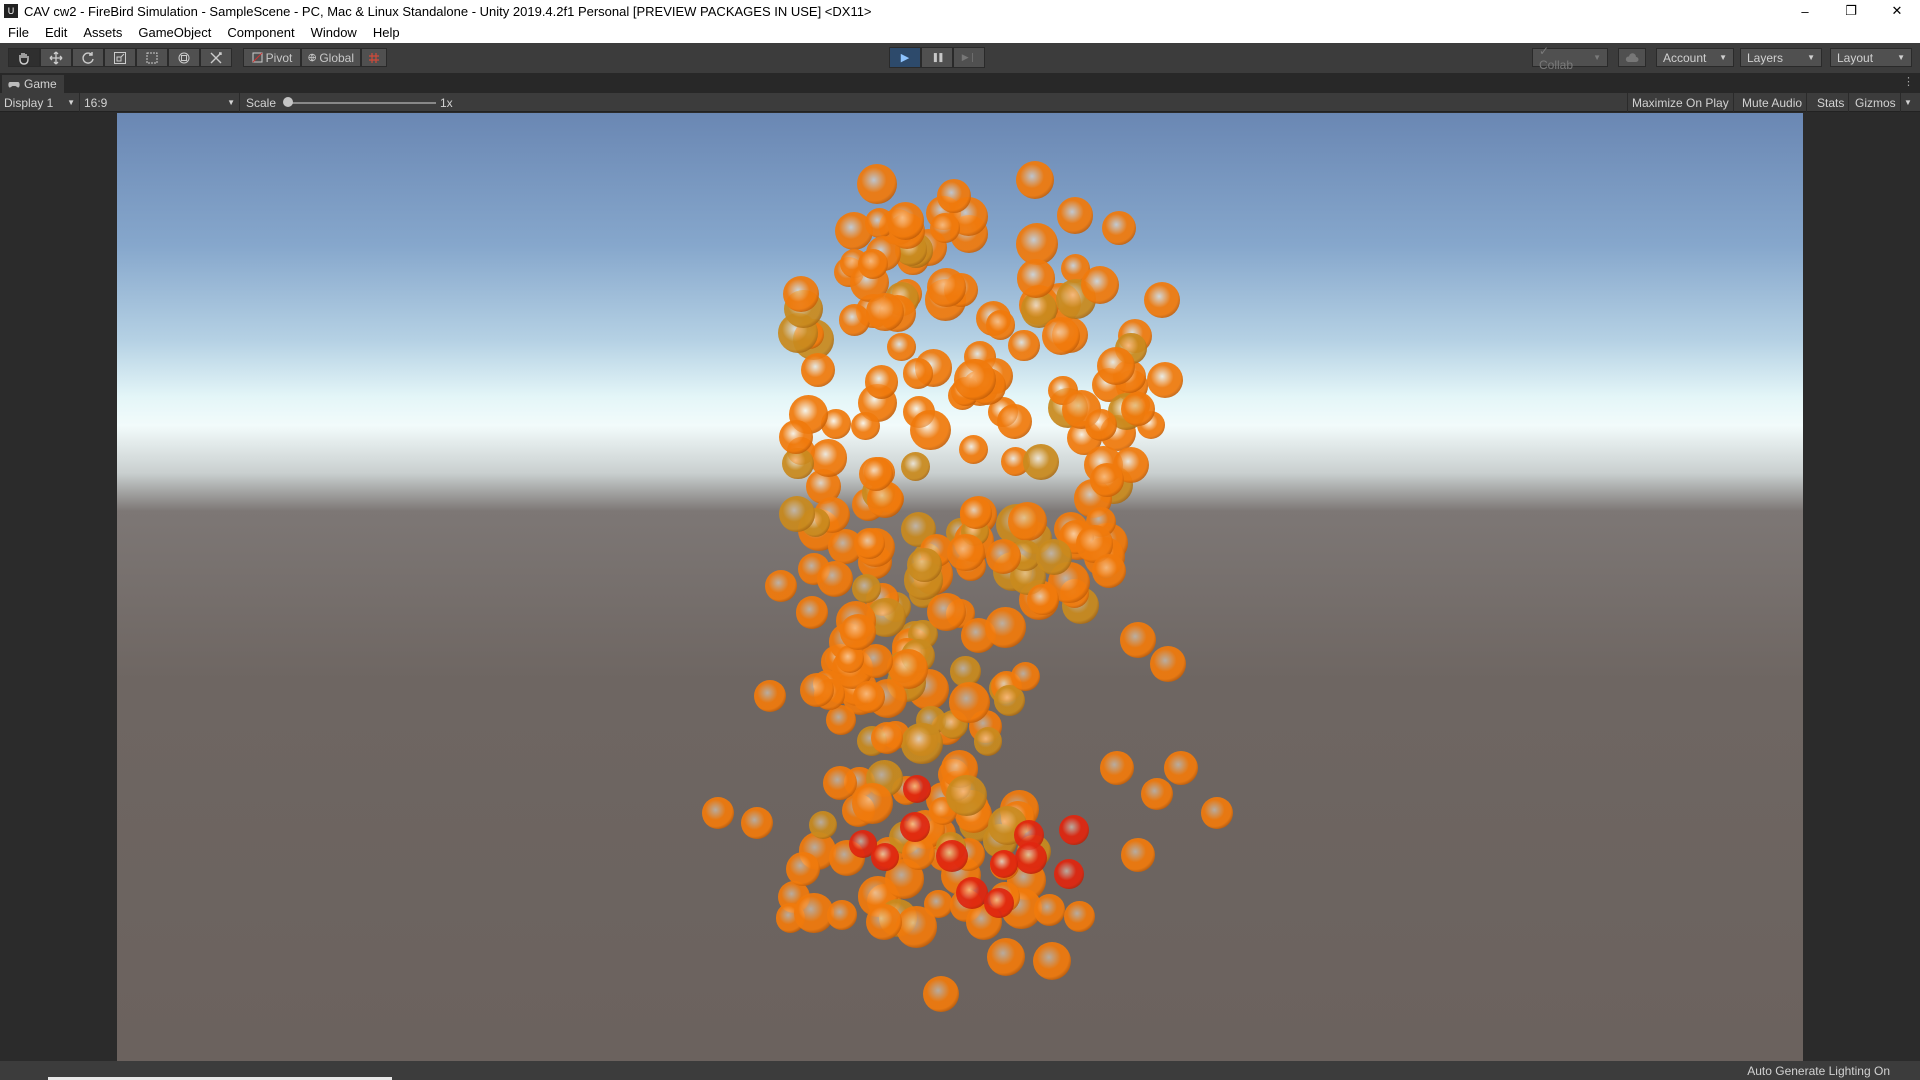  I want to click on pivot-toggle: Pivot, so click(272, 57).